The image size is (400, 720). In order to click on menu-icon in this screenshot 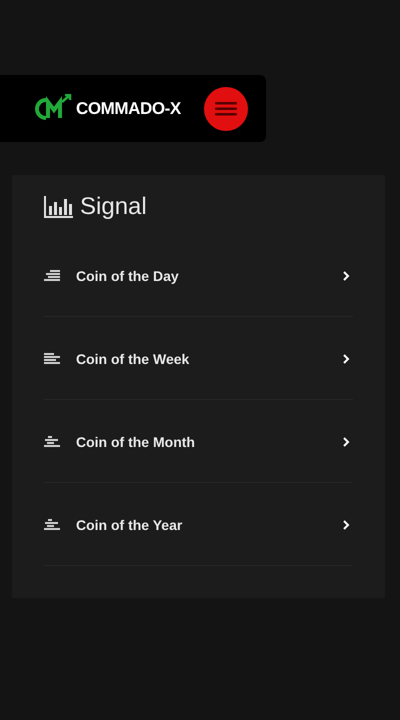, I will do `click(226, 109)`.